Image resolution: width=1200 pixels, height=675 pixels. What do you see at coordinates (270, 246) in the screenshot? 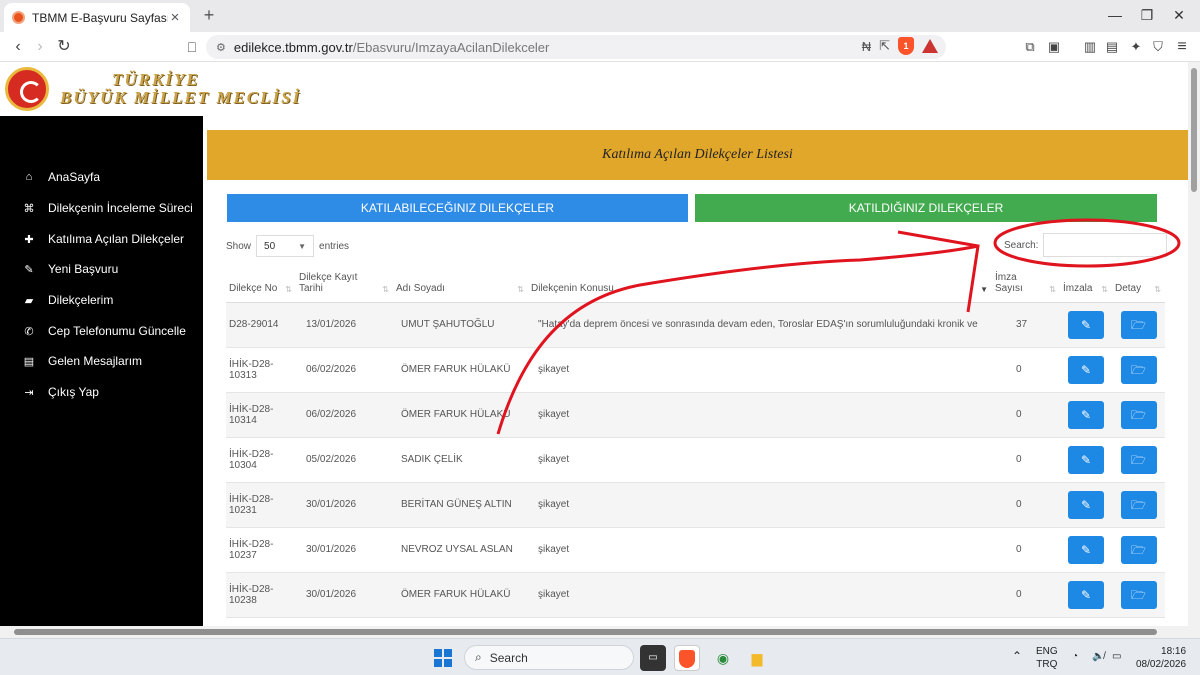
I see `entries-value: 50` at bounding box center [270, 246].